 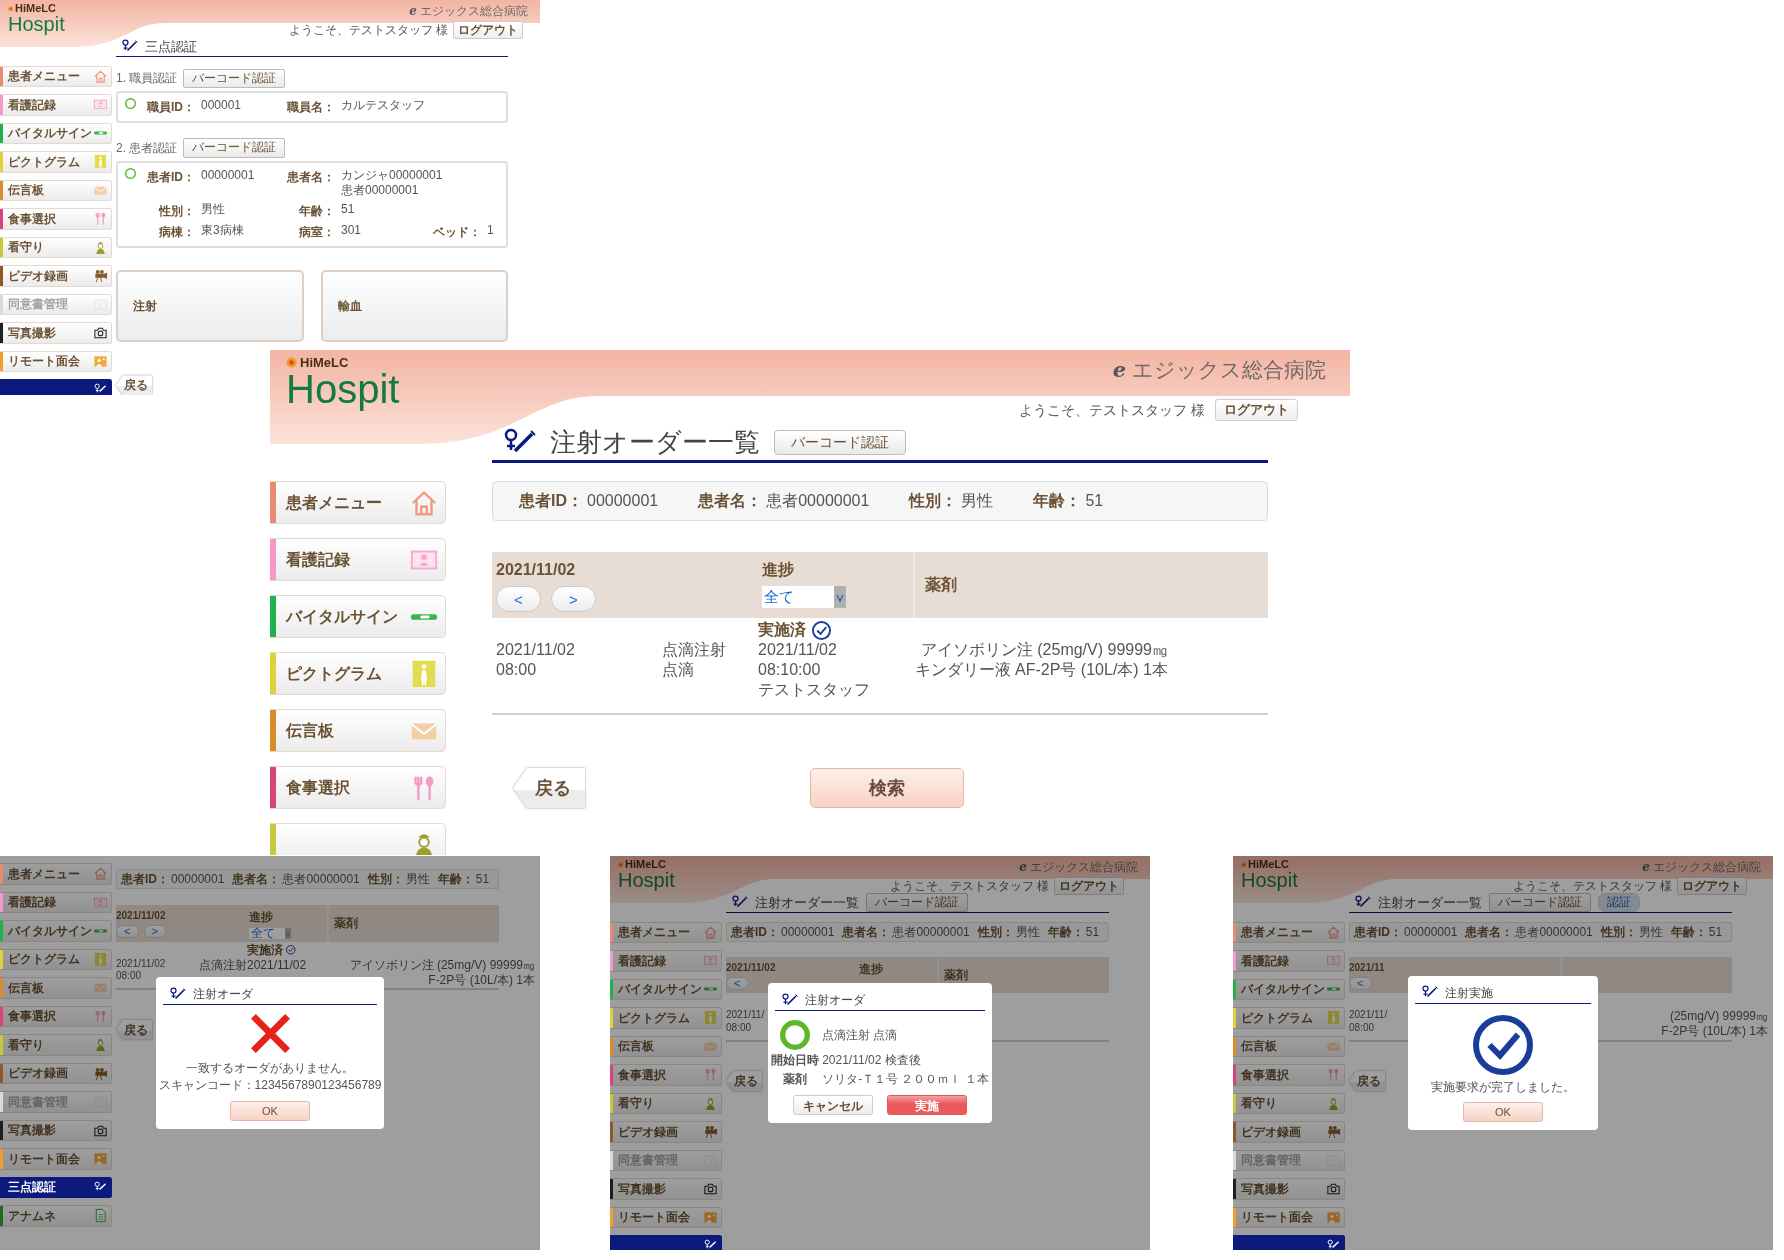 What do you see at coordinates (807, 902) in the screenshot?
I see `page-title: 注射オーダー一覧` at bounding box center [807, 902].